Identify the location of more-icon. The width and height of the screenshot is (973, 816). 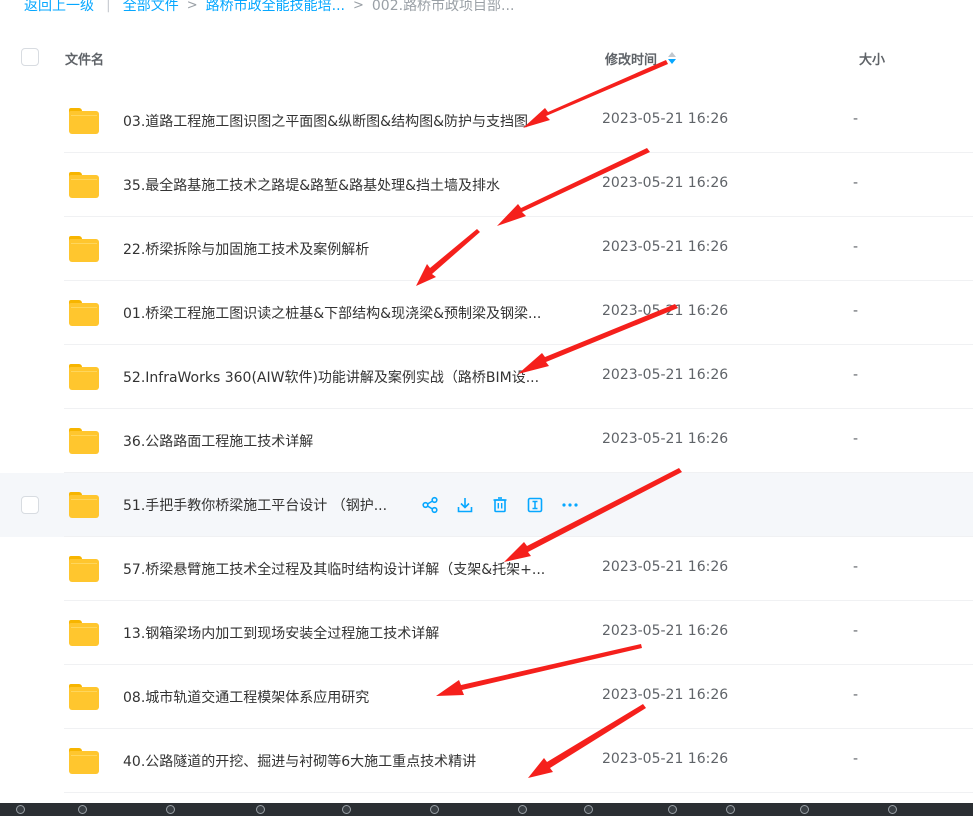
(570, 505).